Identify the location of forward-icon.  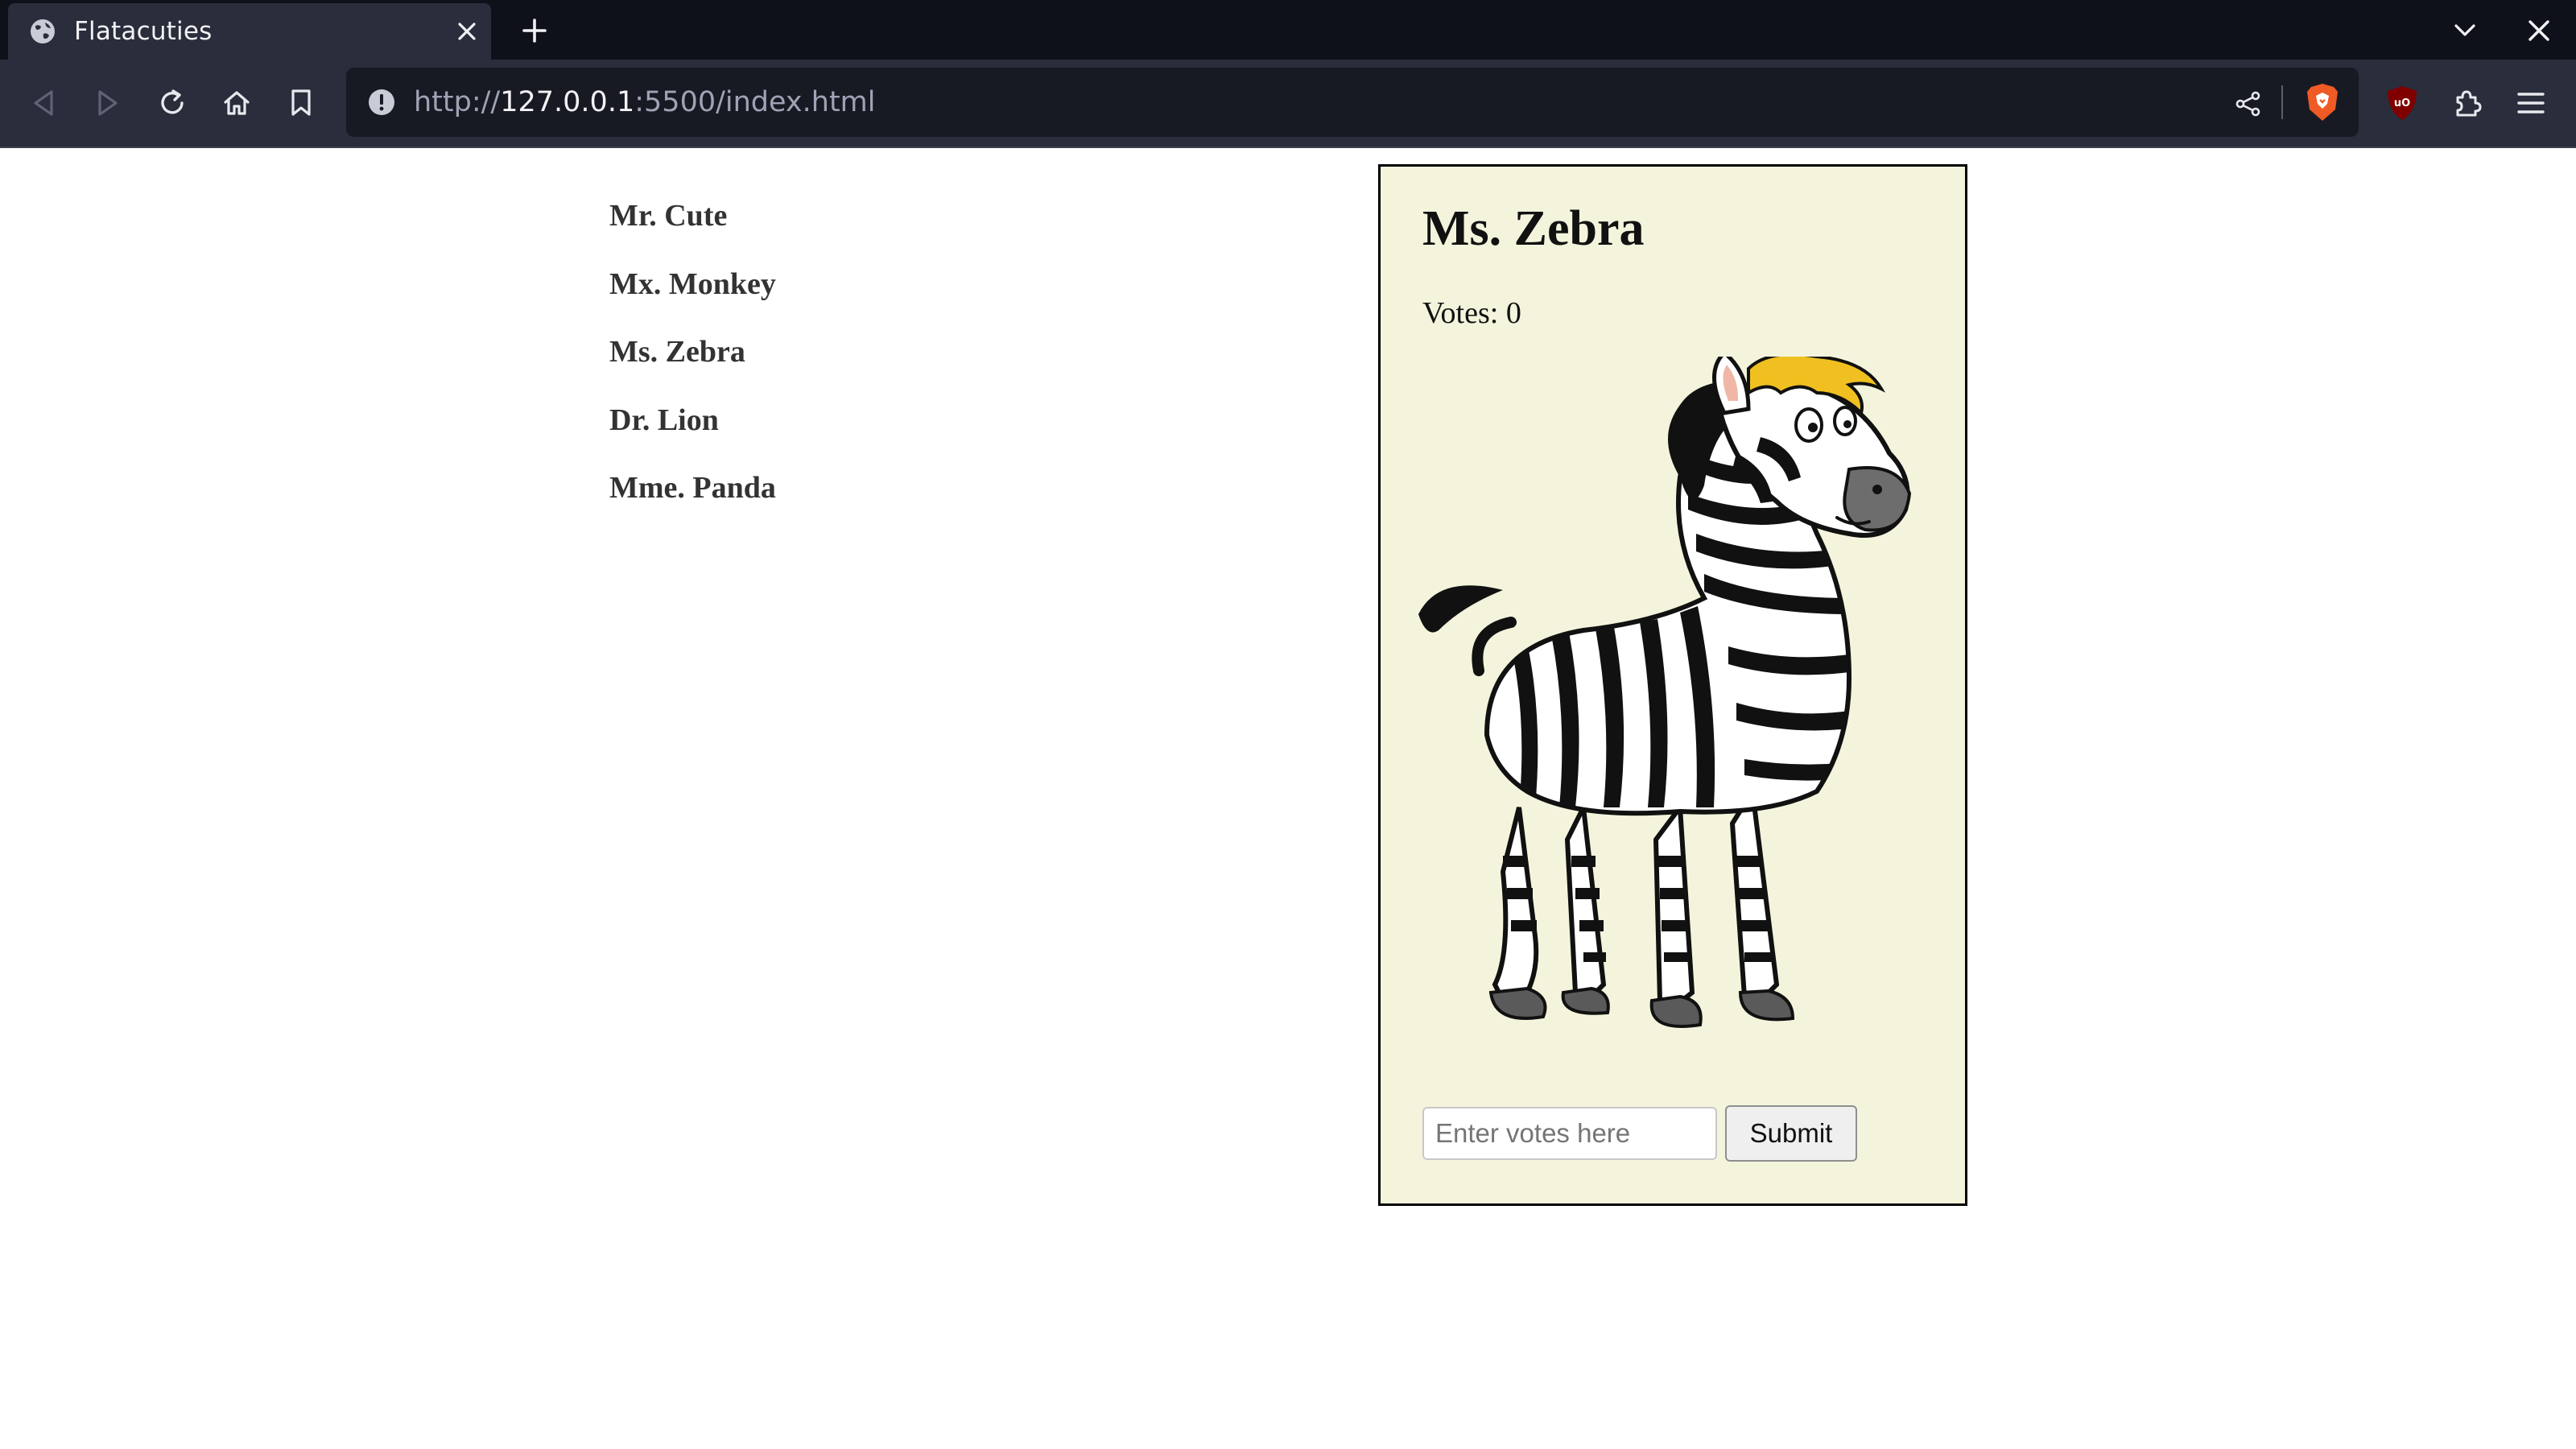
(108, 103).